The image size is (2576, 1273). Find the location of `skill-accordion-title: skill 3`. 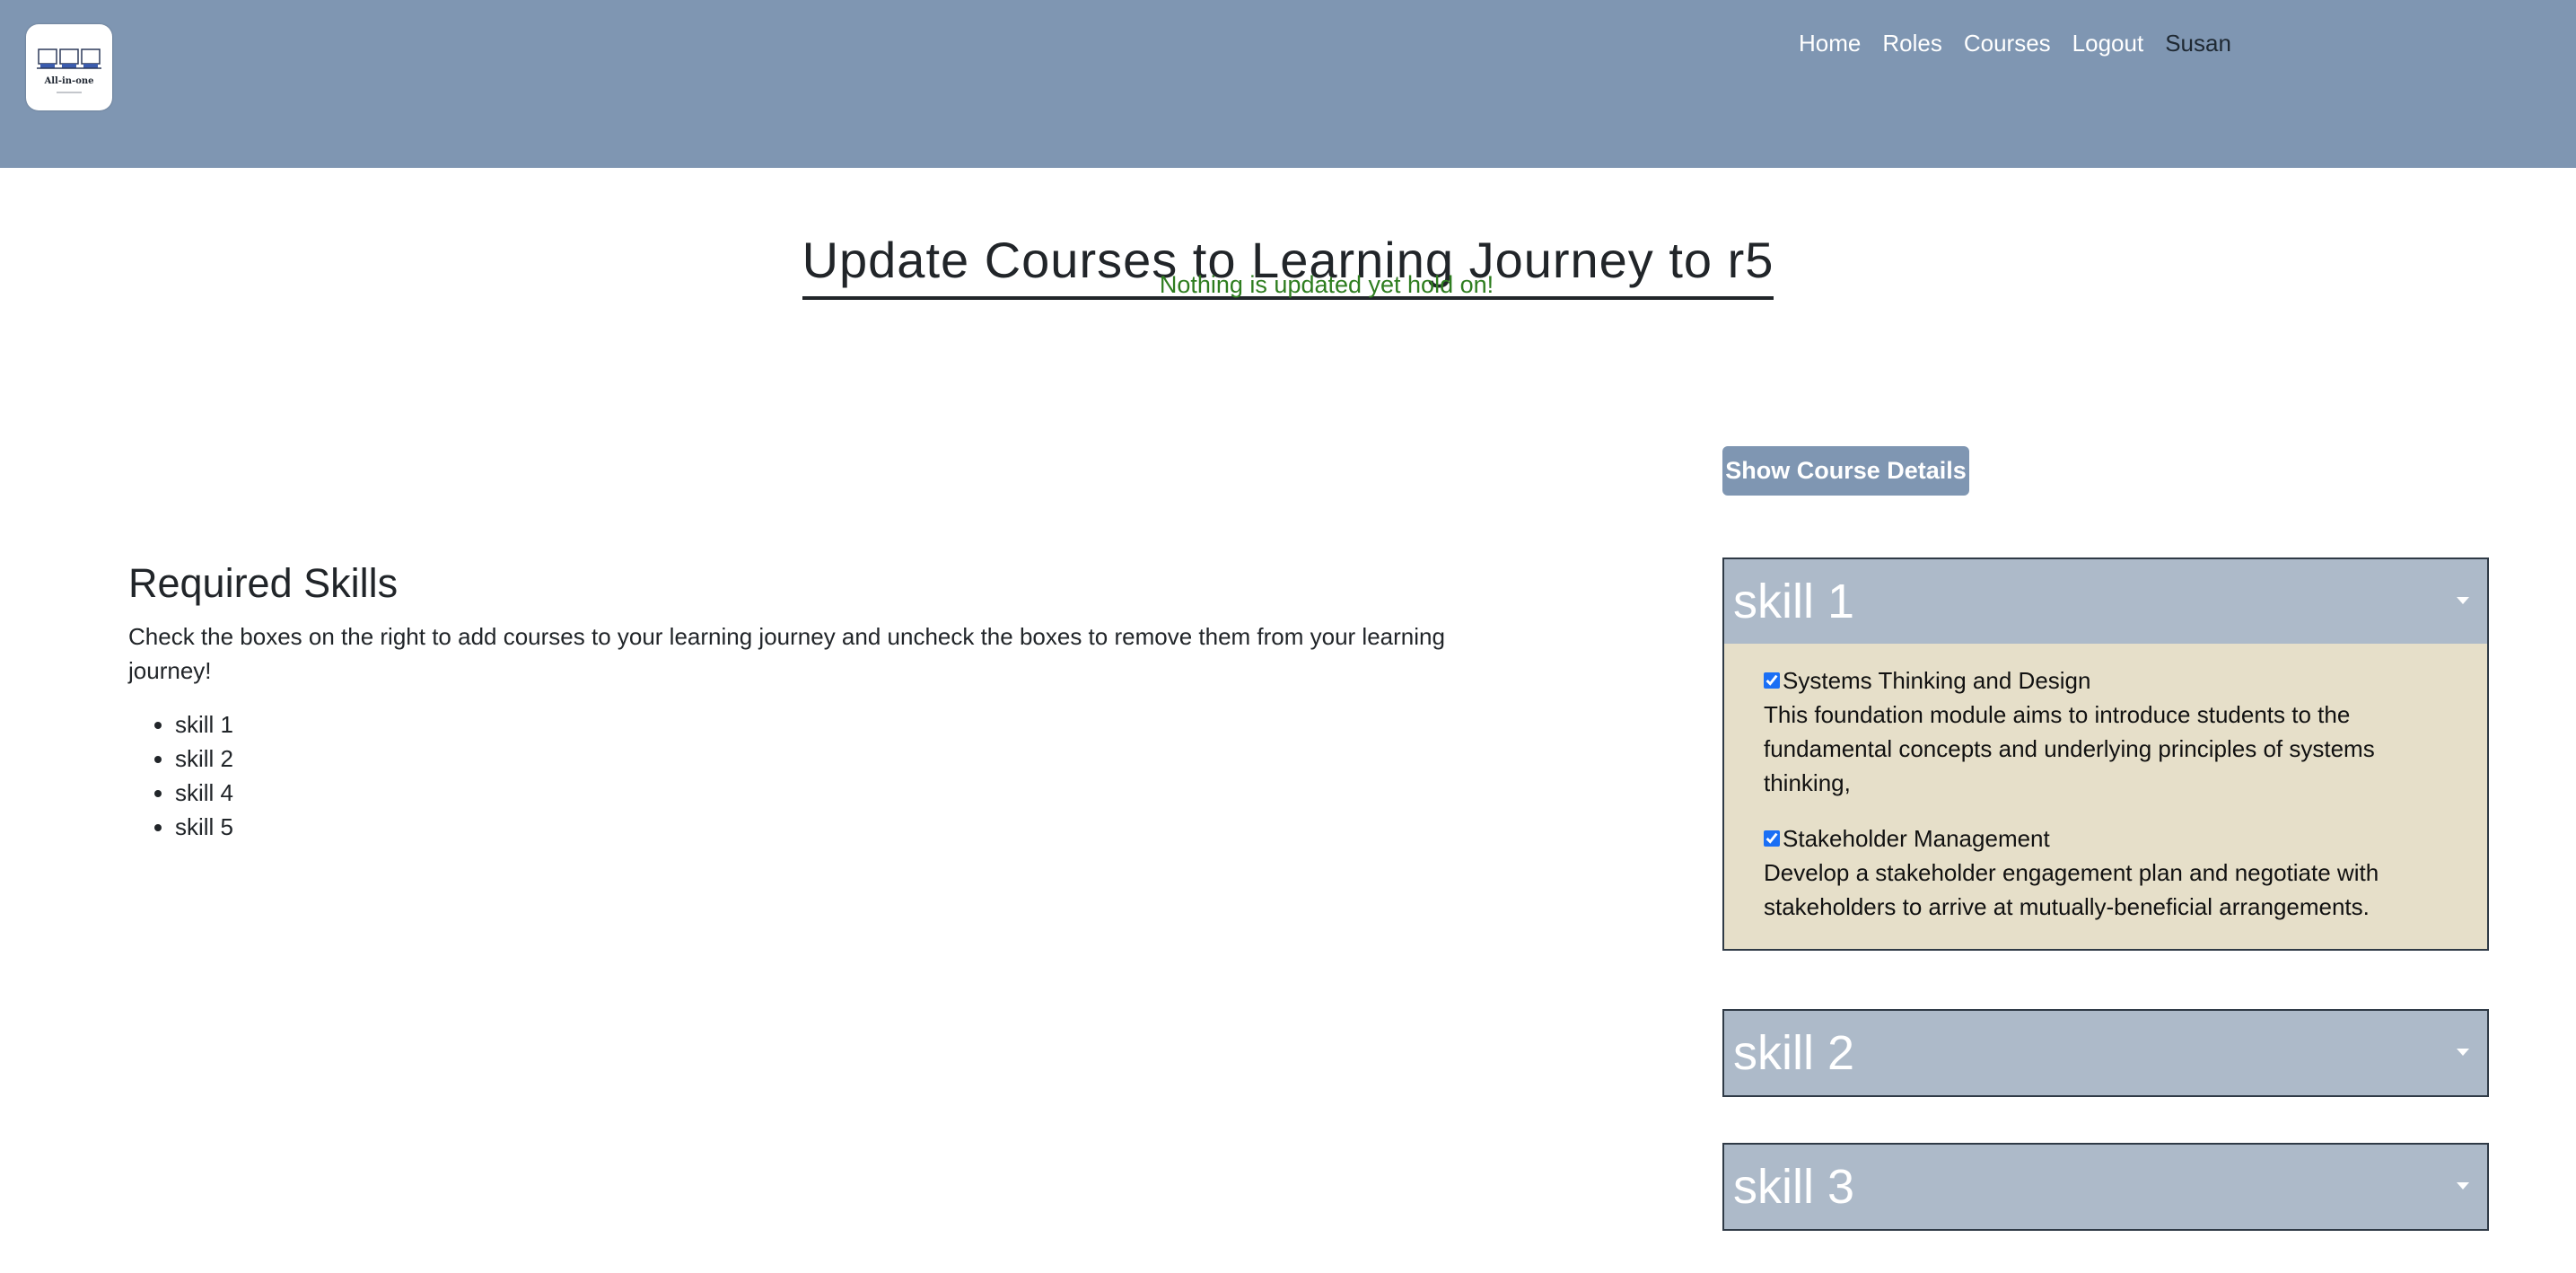

skill-accordion-title: skill 3 is located at coordinates (1794, 1187).